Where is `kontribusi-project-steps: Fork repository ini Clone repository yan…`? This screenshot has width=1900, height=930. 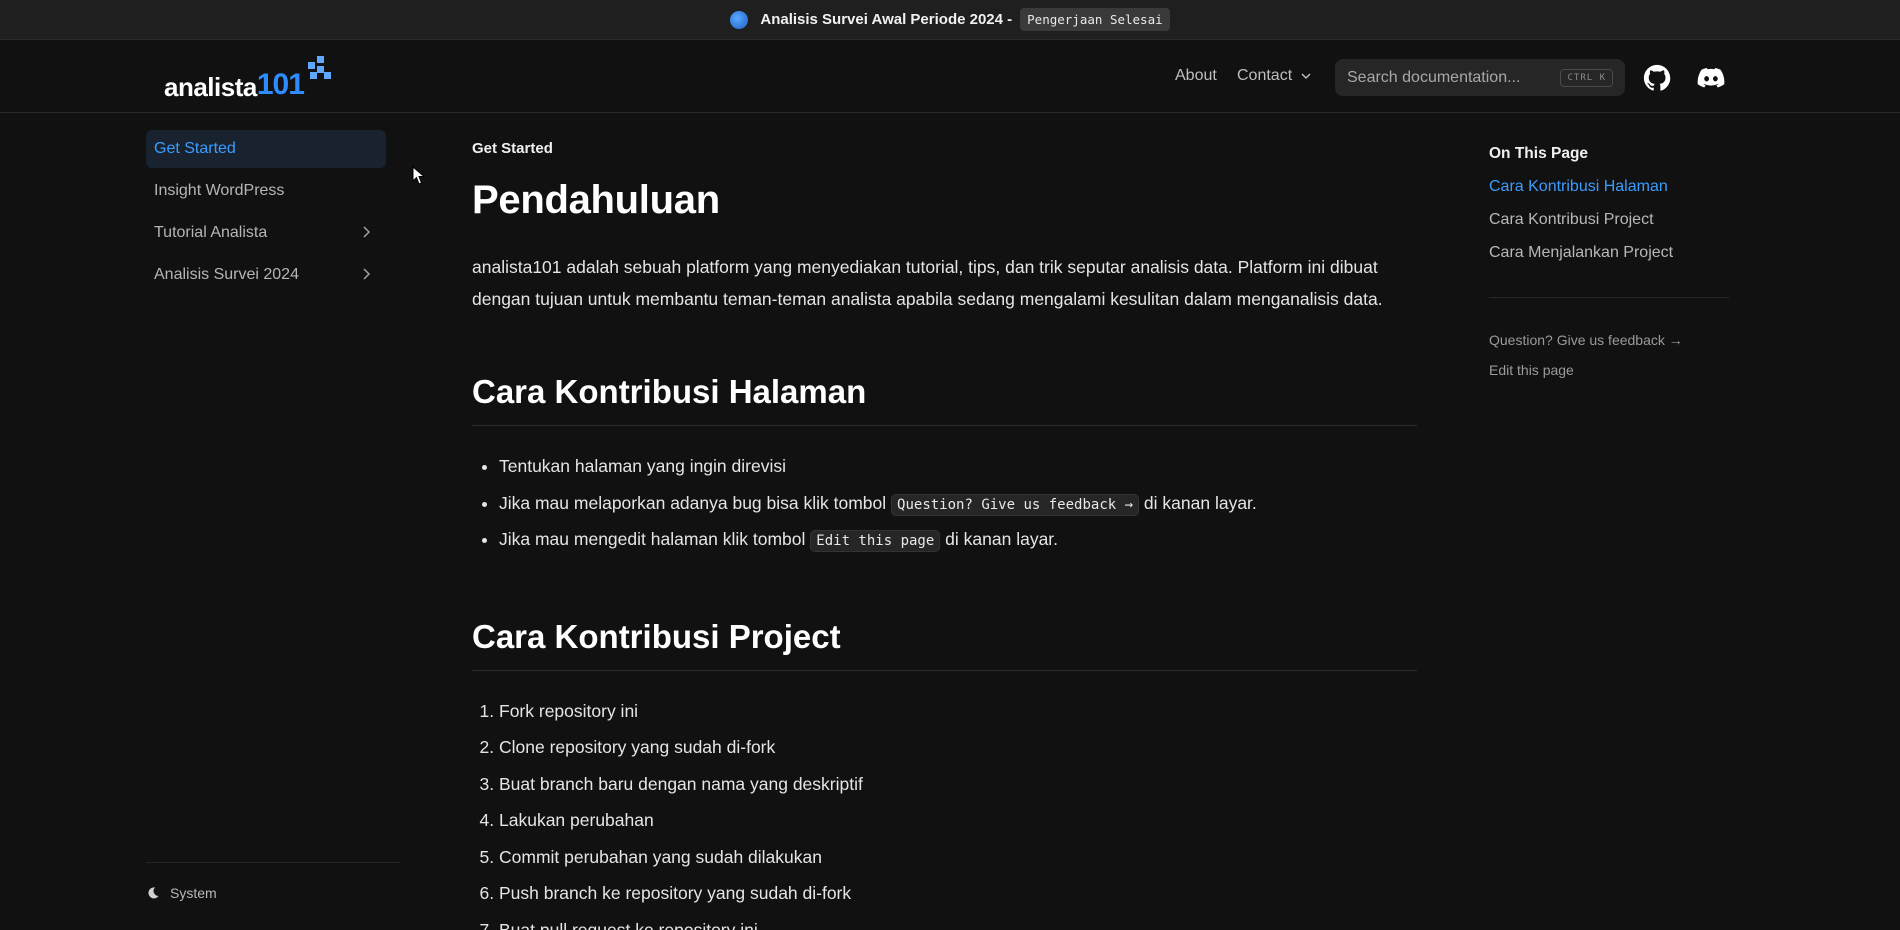
kontribusi-project-steps: Fork repository ini Clone repository yan… is located at coordinates (944, 811).